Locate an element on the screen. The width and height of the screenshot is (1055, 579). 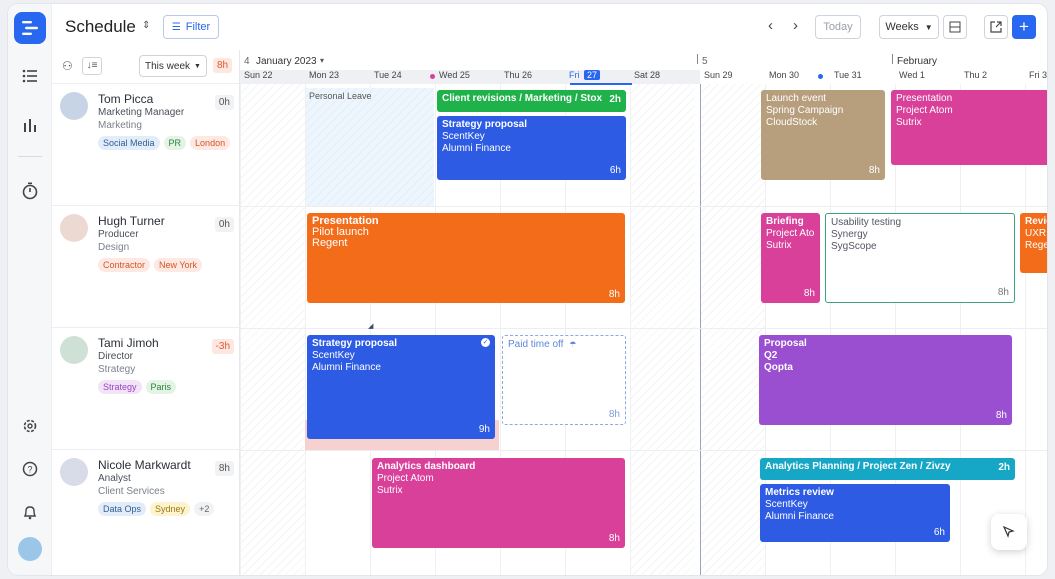
event-block: Presentation Pilot launch Regent 8h is located at coordinates (466, 258).